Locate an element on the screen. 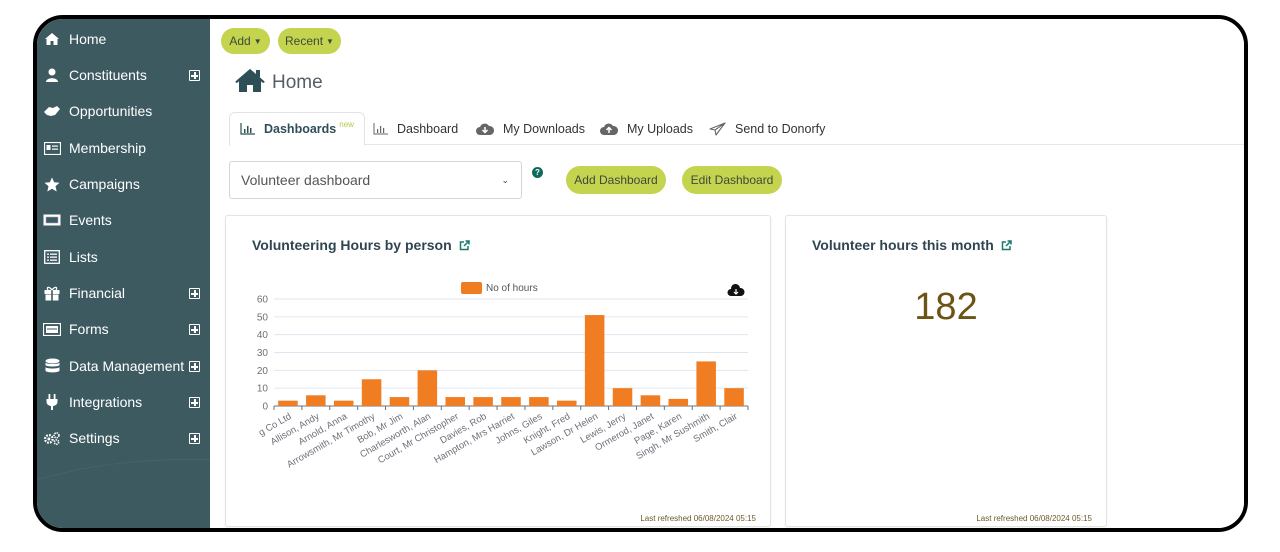 Image resolution: width=1280 pixels, height=552 pixels. user-icon is located at coordinates (52, 75).